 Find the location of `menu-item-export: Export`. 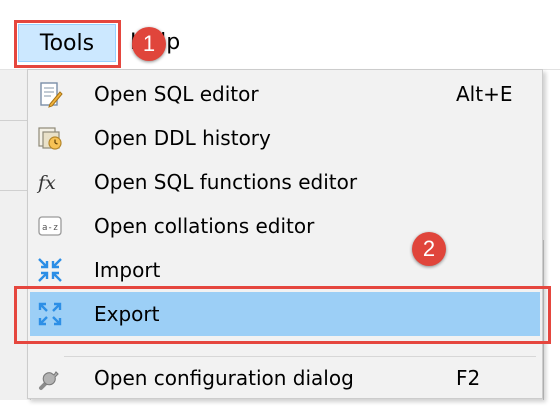

menu-item-export: Export is located at coordinates (285, 314).